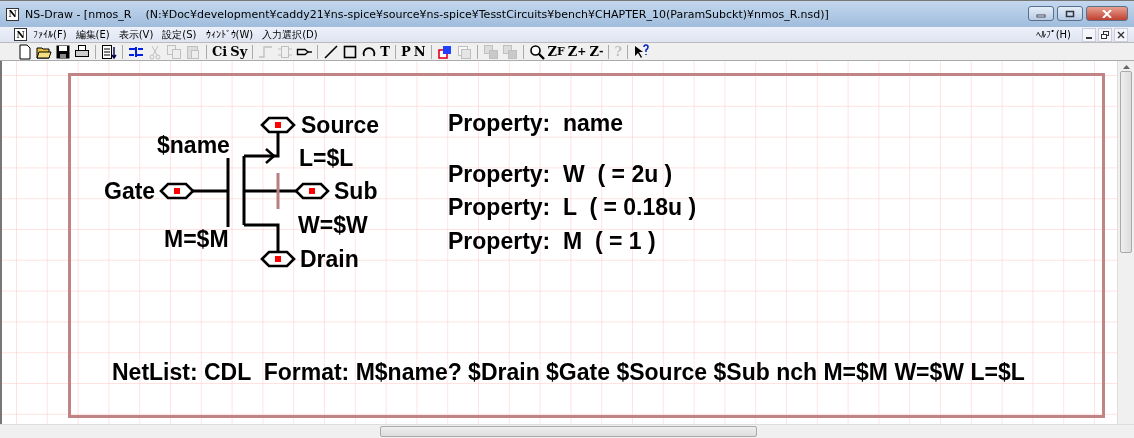 The width and height of the screenshot is (1134, 438). What do you see at coordinates (184, 34) in the screenshot?
I see `menu-item: 設定(S)` at bounding box center [184, 34].